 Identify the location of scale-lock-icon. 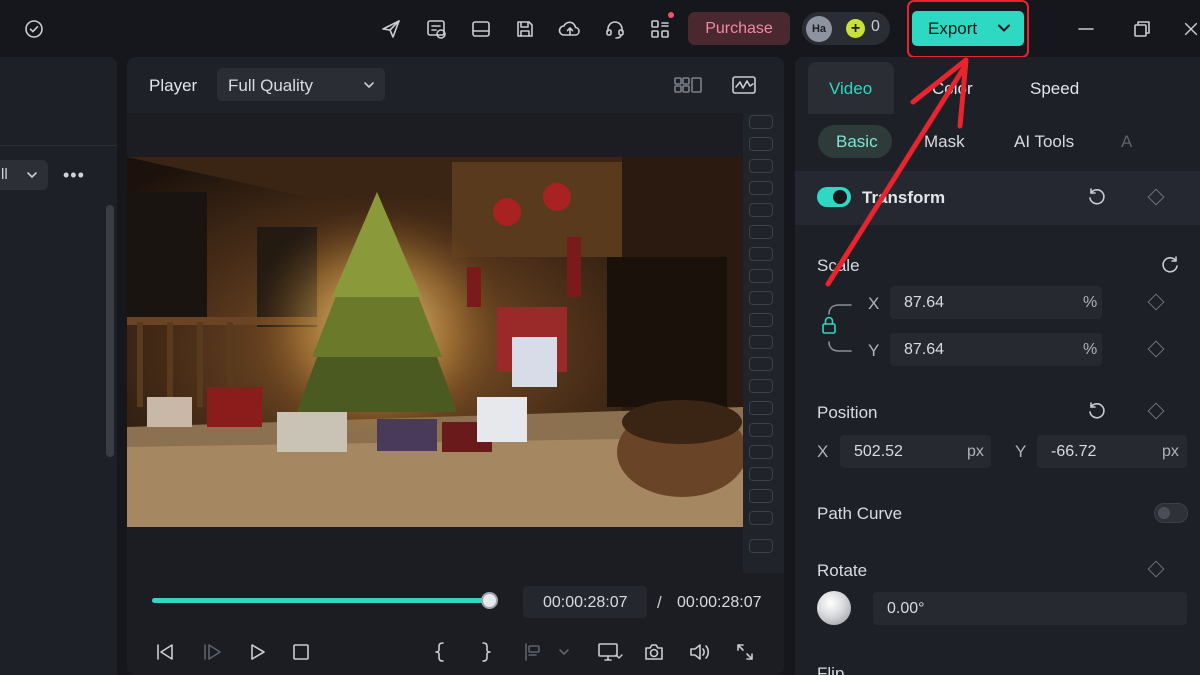
(837, 328).